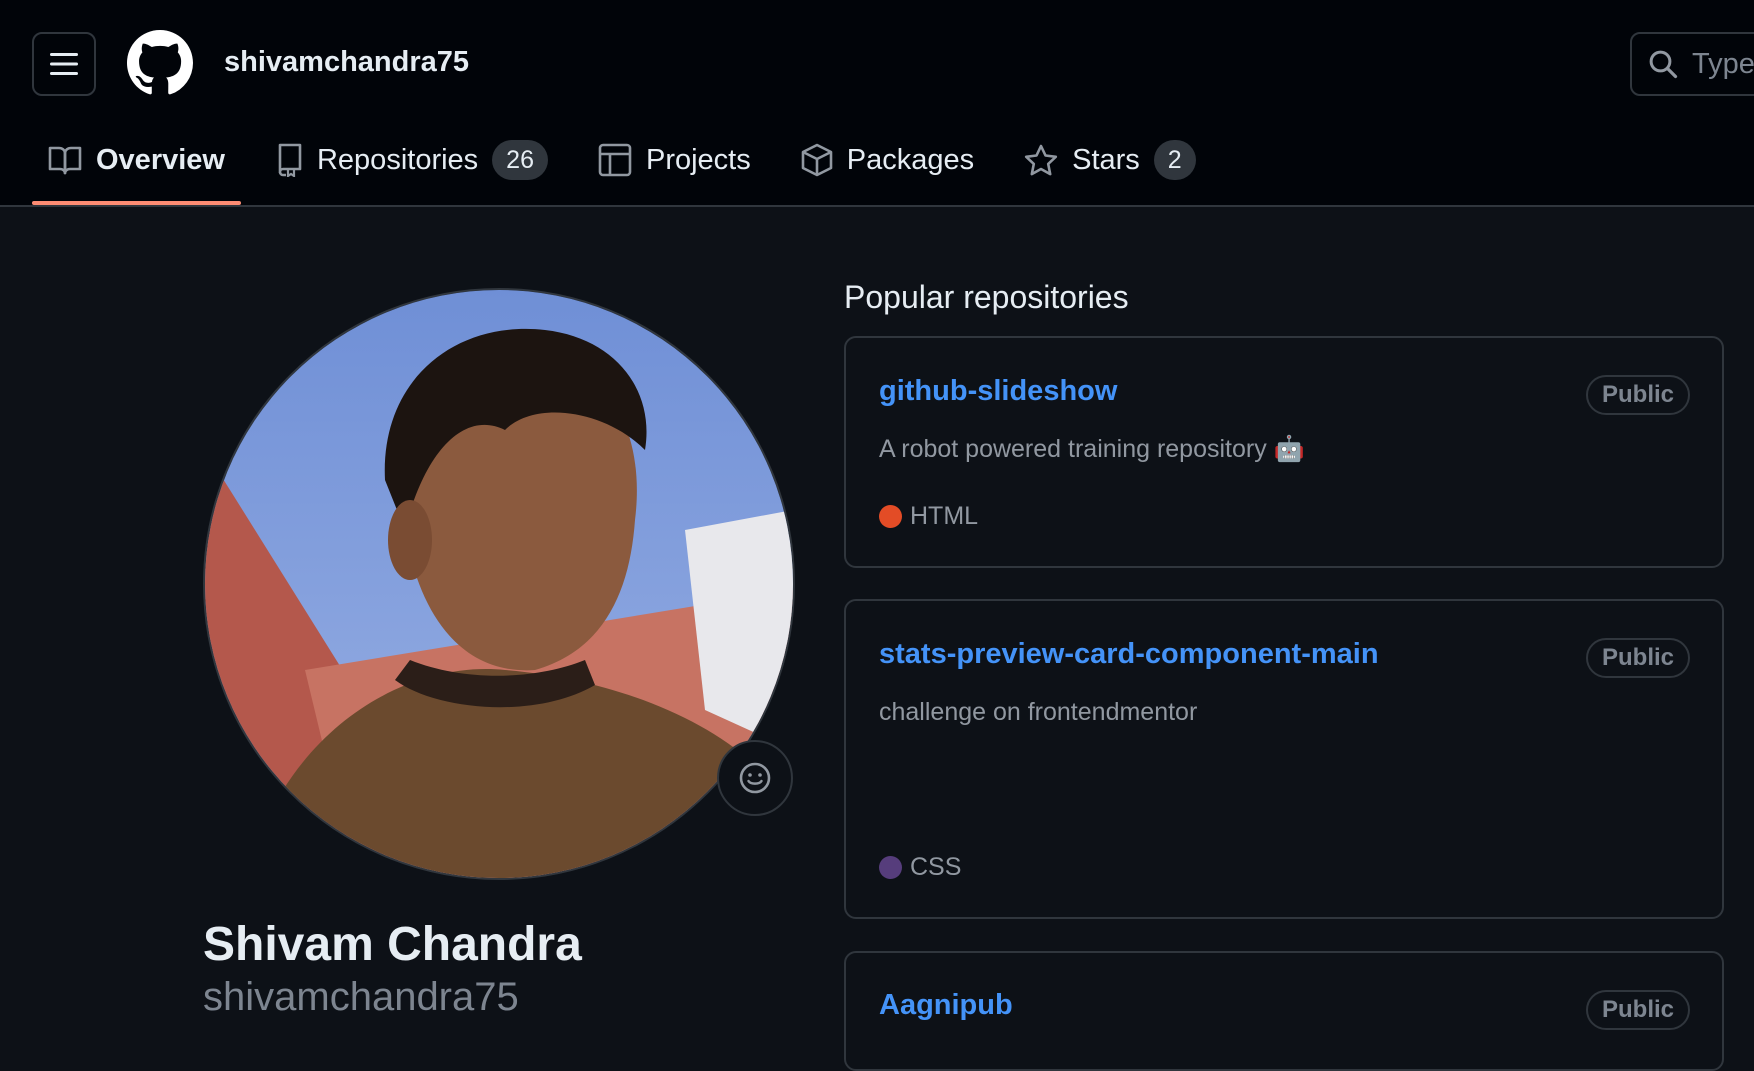  I want to click on tab-stars: Stars 2, so click(1110, 160).